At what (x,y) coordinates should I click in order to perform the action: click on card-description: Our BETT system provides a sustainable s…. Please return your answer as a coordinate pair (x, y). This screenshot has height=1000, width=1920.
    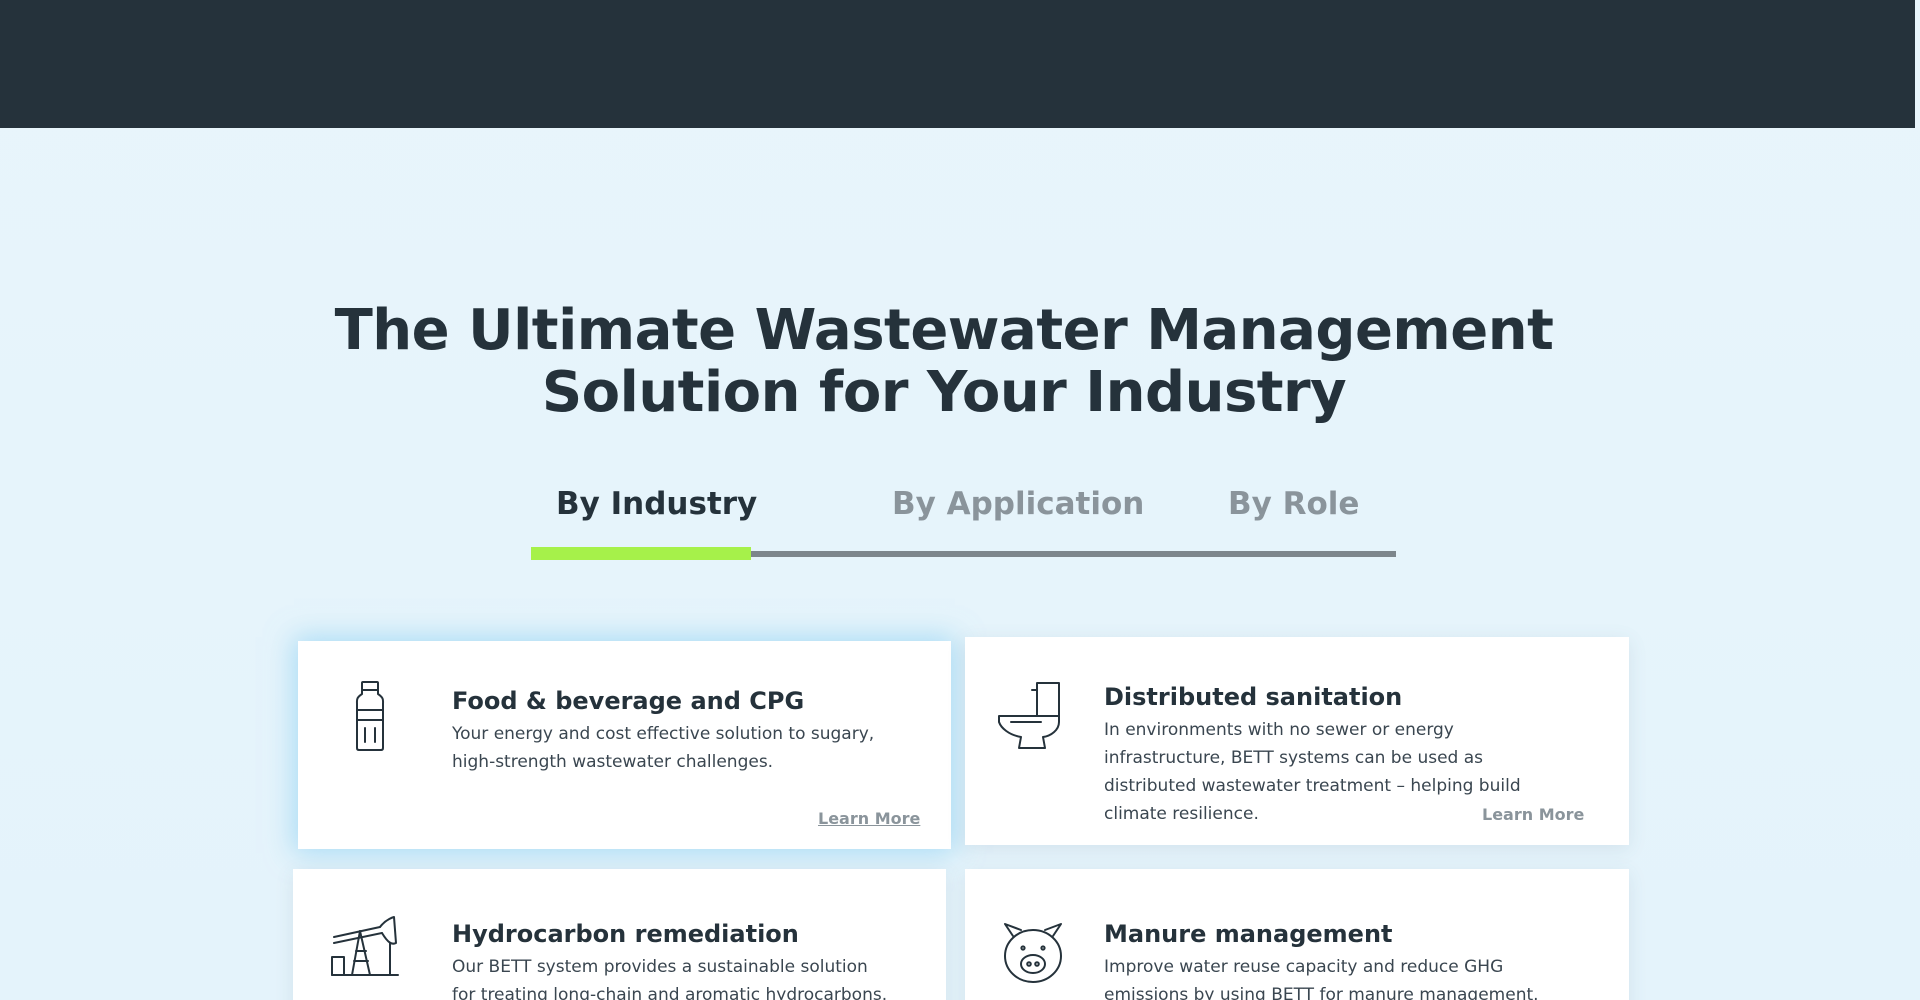
    Looking at the image, I should click on (670, 978).